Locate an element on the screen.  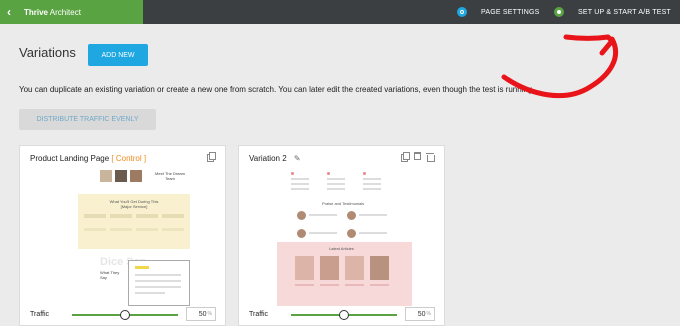
gear-icon is located at coordinates (462, 12).